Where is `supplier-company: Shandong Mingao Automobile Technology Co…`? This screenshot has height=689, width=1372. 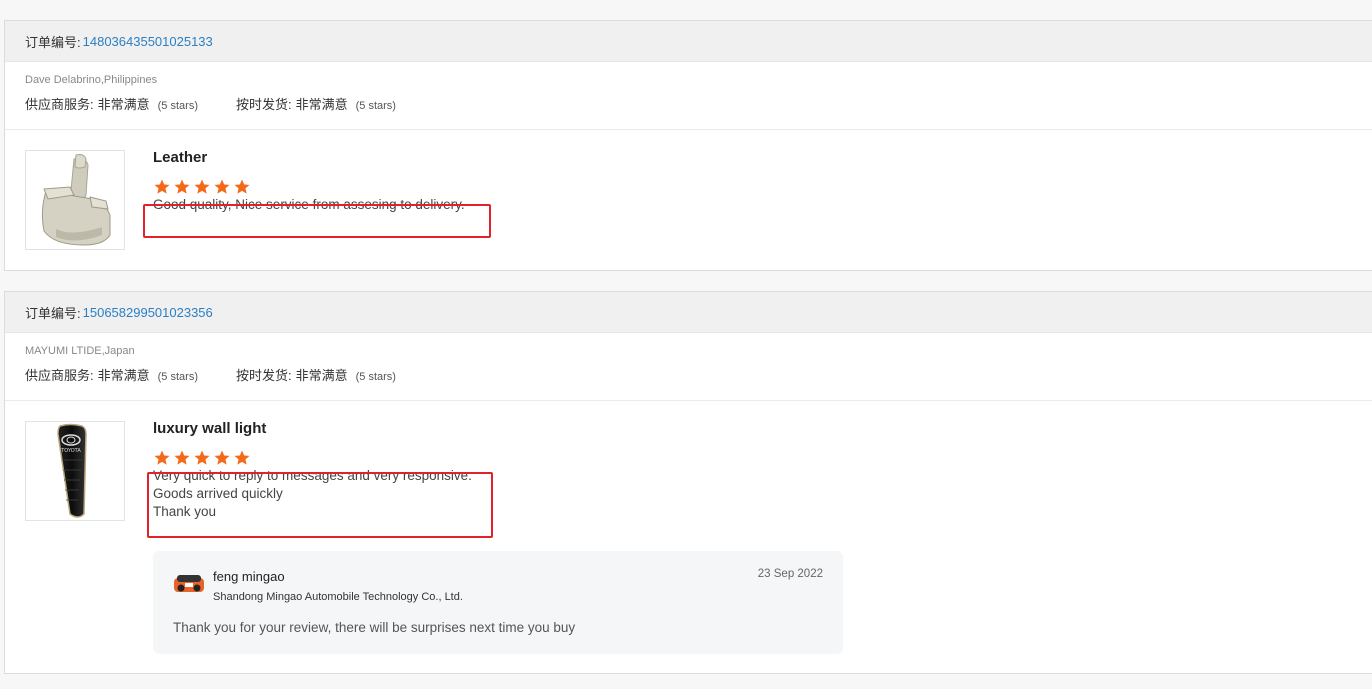
supplier-company: Shandong Mingao Automobile Technology Co… is located at coordinates (338, 597).